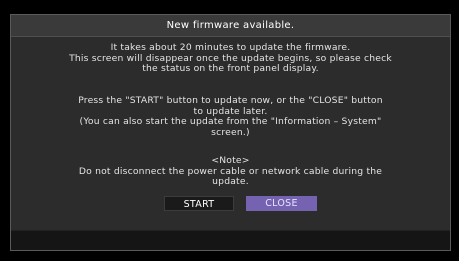 Image resolution: width=459 pixels, height=261 pixels. I want to click on dialog-title: New firmware available., so click(230, 26).